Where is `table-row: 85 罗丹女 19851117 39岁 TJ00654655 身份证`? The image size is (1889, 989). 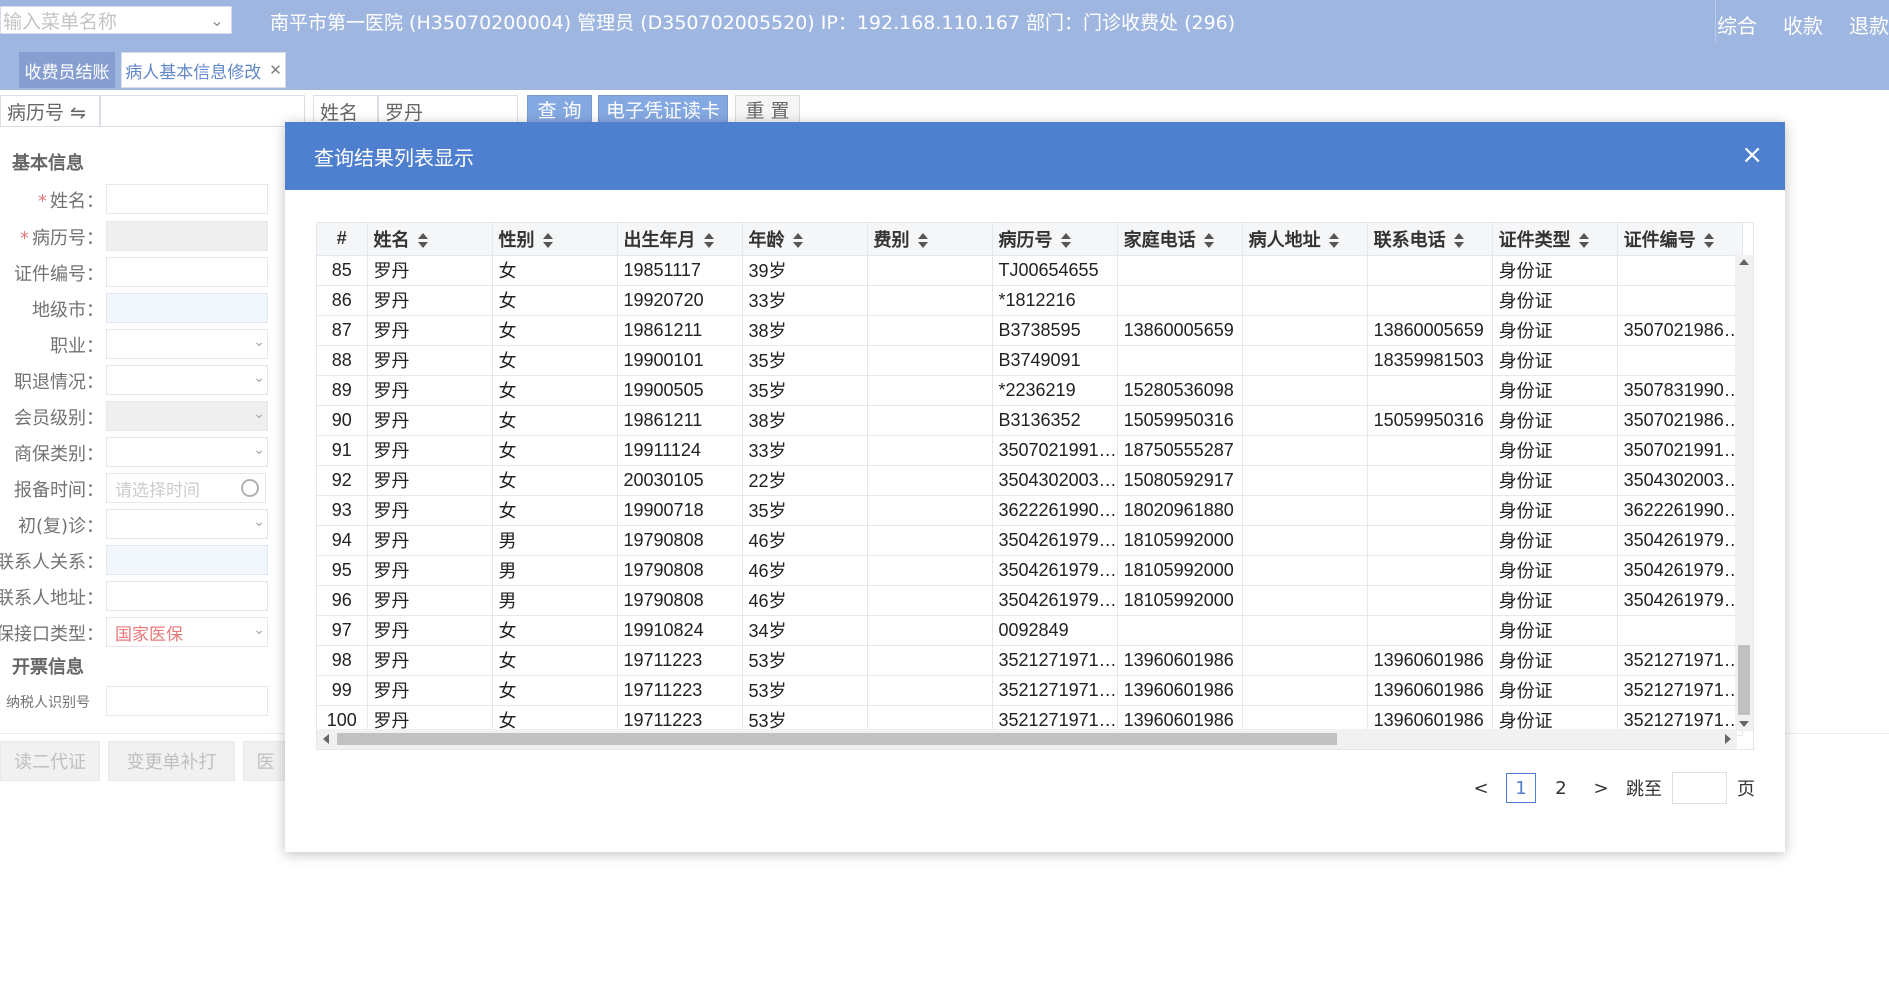 table-row: 85 罗丹女 19851117 39岁 TJ00654655 身份证 is located at coordinates (1030, 270).